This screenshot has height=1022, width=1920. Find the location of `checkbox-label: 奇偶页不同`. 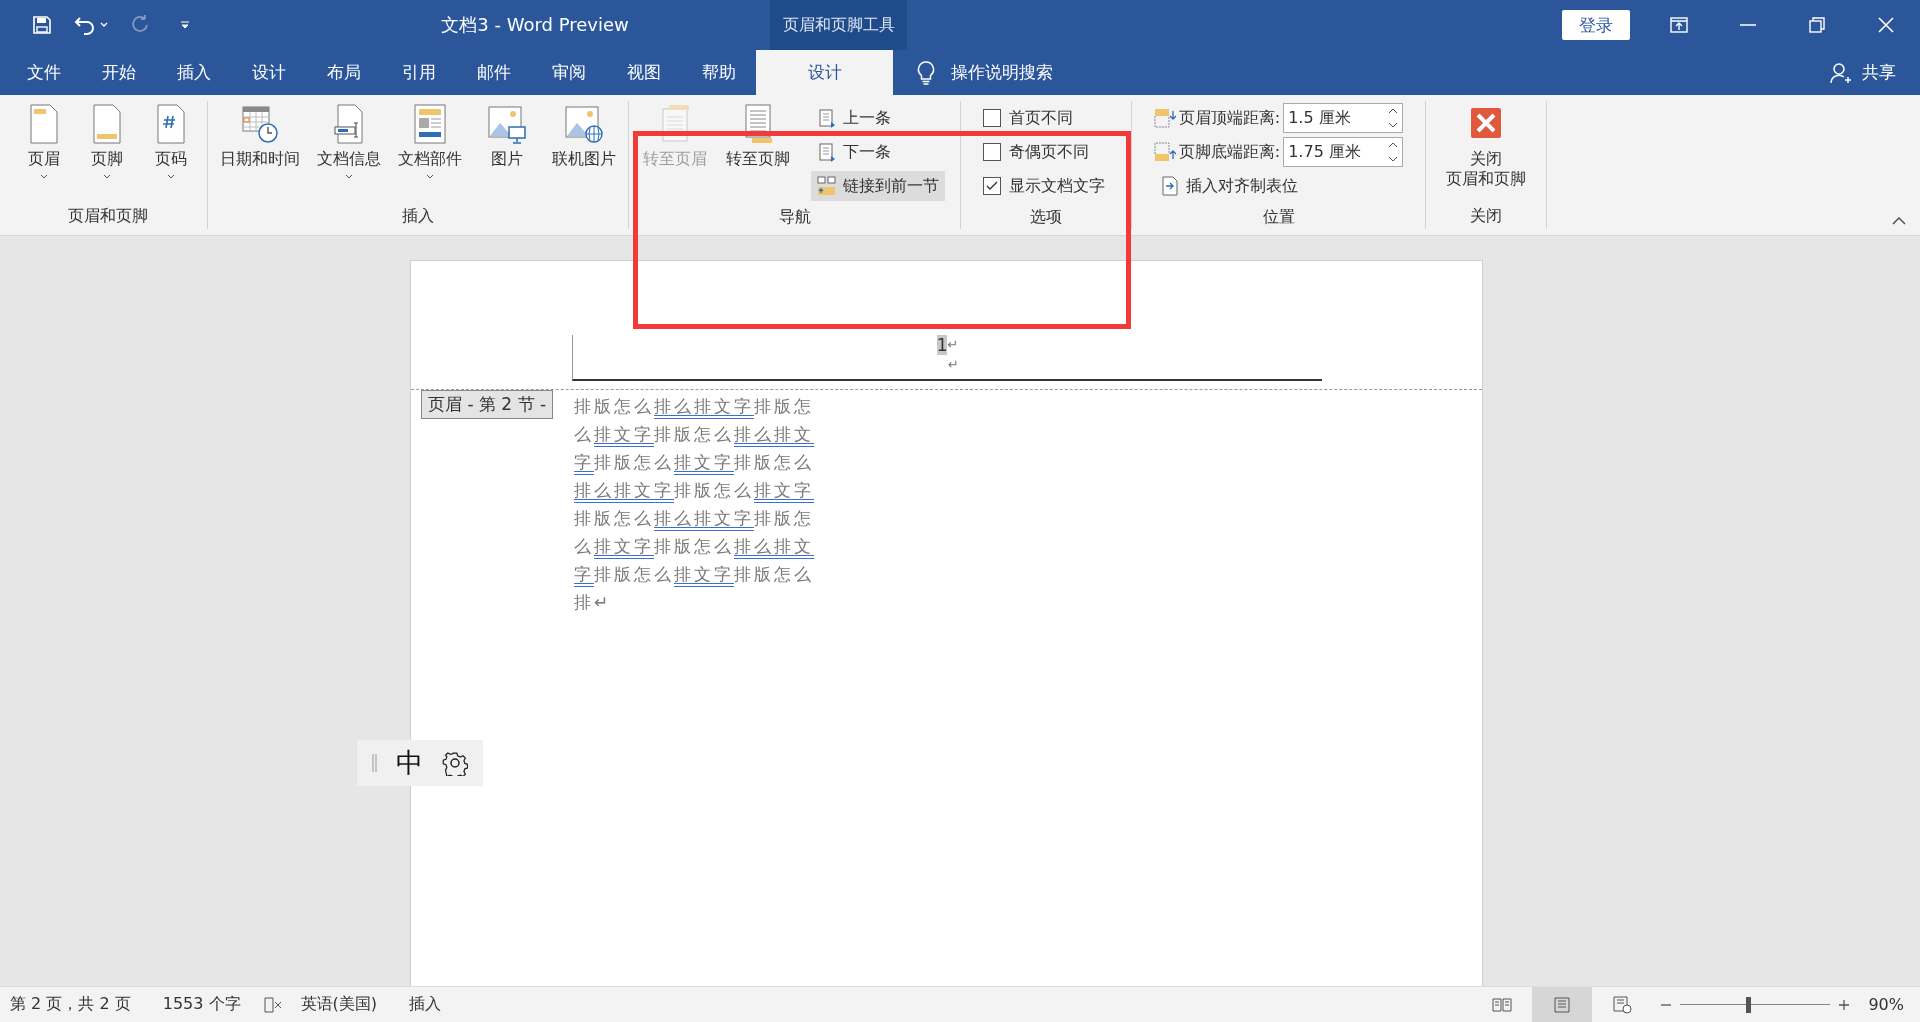

checkbox-label: 奇偶页不同 is located at coordinates (1049, 152).